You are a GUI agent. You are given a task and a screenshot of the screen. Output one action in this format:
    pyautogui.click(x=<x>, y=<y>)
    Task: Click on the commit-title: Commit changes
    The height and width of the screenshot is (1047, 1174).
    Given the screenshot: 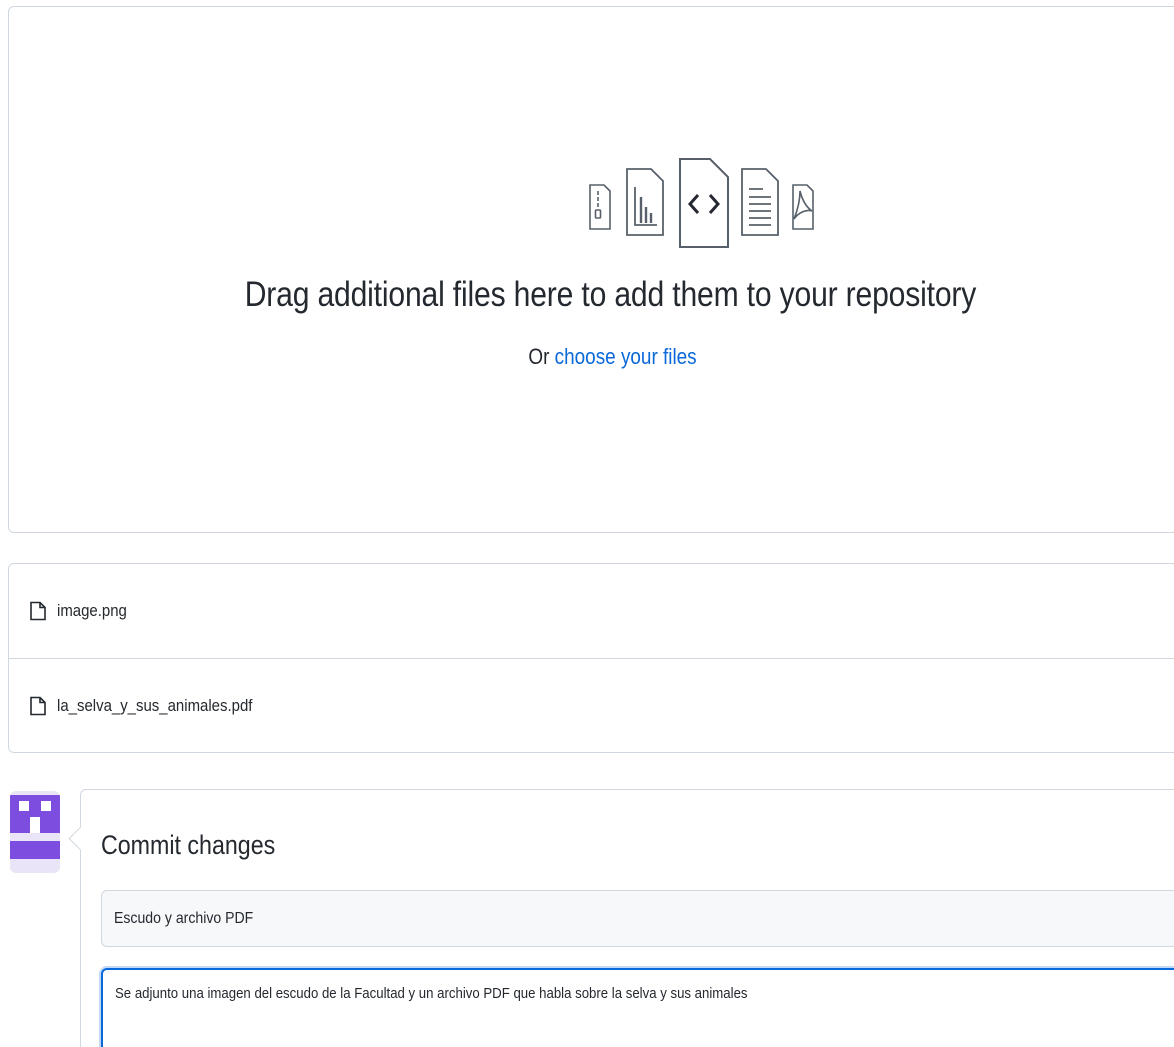 What is the action you would take?
    pyautogui.click(x=188, y=845)
    